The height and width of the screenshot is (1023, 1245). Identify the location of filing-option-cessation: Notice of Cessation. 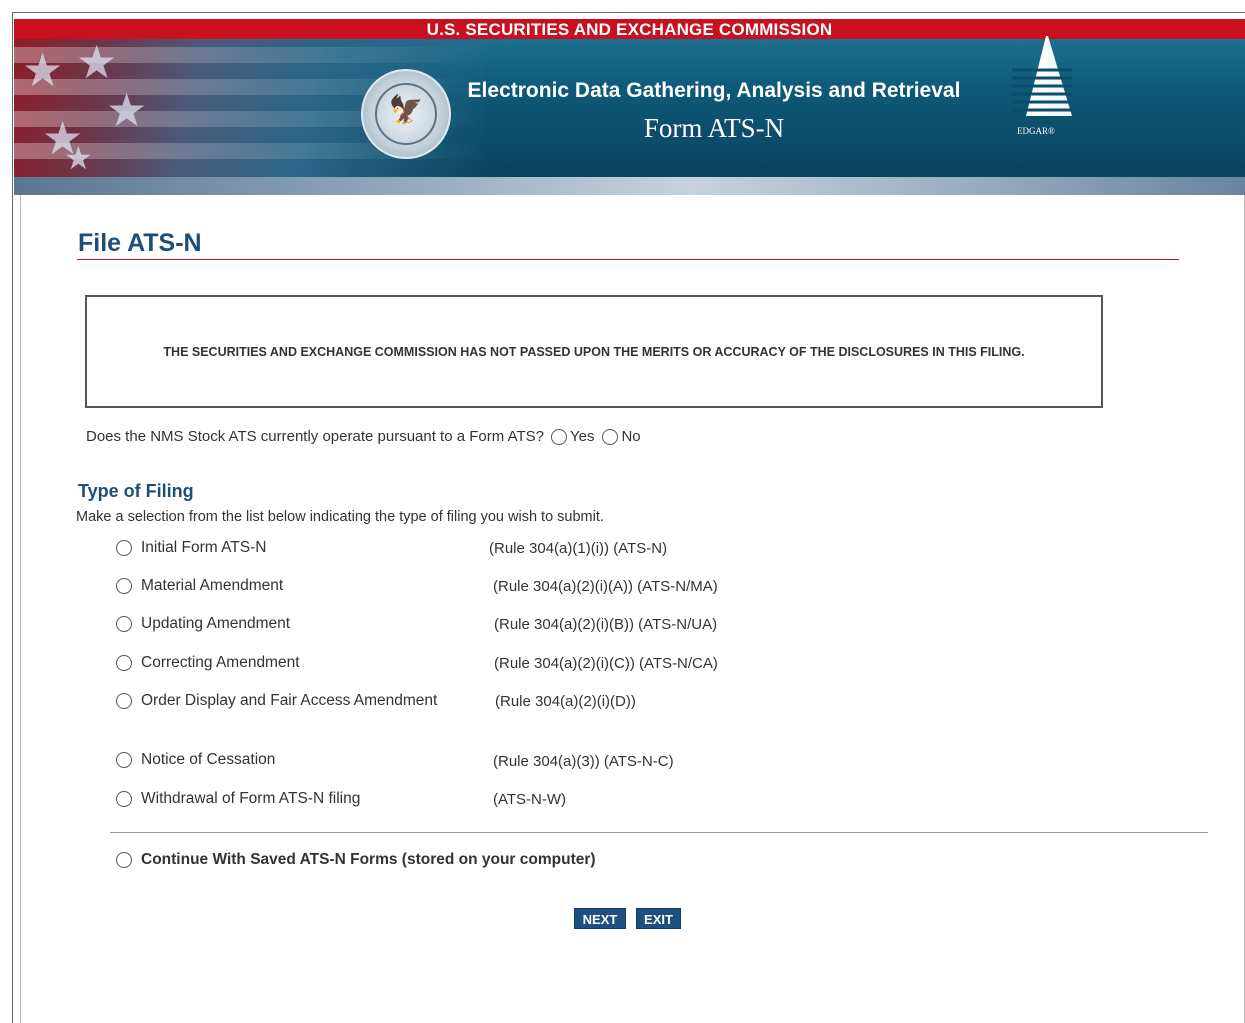
(195, 760).